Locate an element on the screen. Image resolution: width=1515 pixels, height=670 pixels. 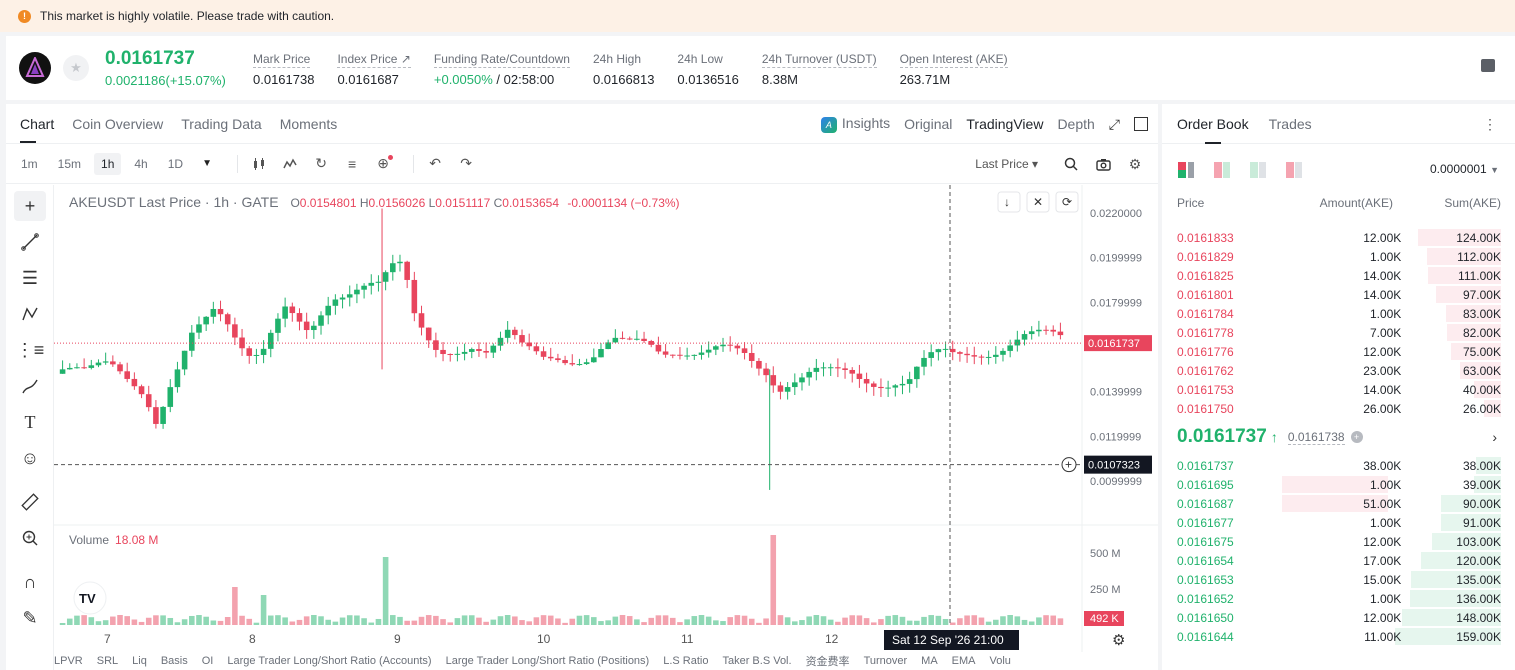
ruler-tool-icon is located at coordinates (30, 502).